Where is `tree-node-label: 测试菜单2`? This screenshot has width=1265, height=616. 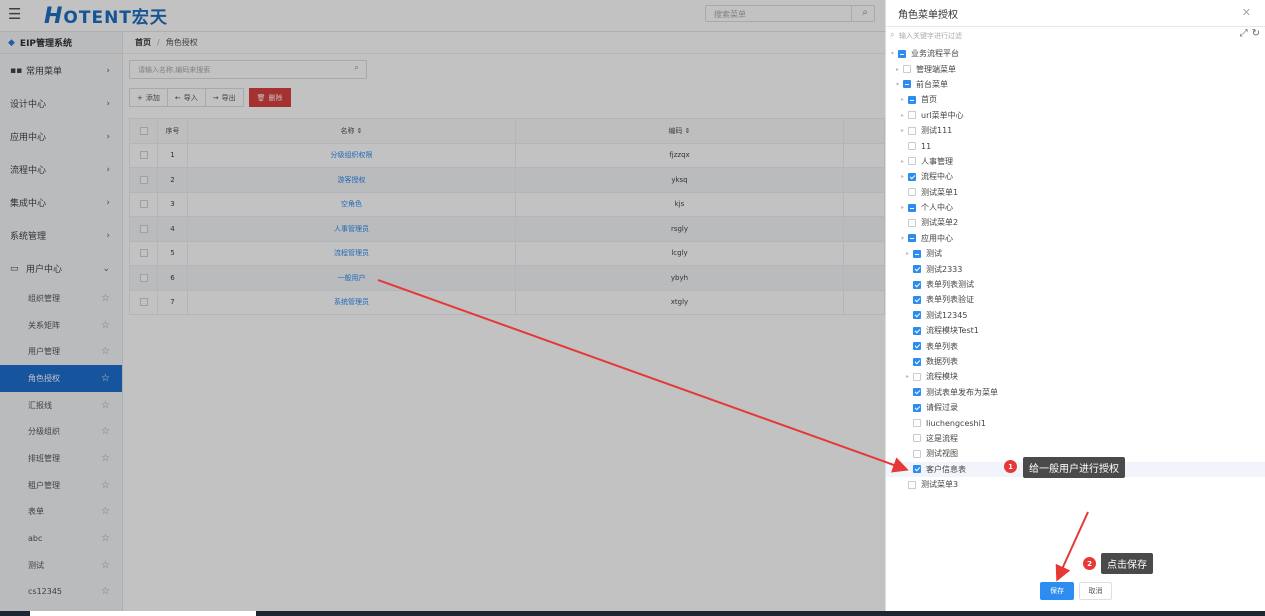 tree-node-label: 测试菜单2 is located at coordinates (940, 223).